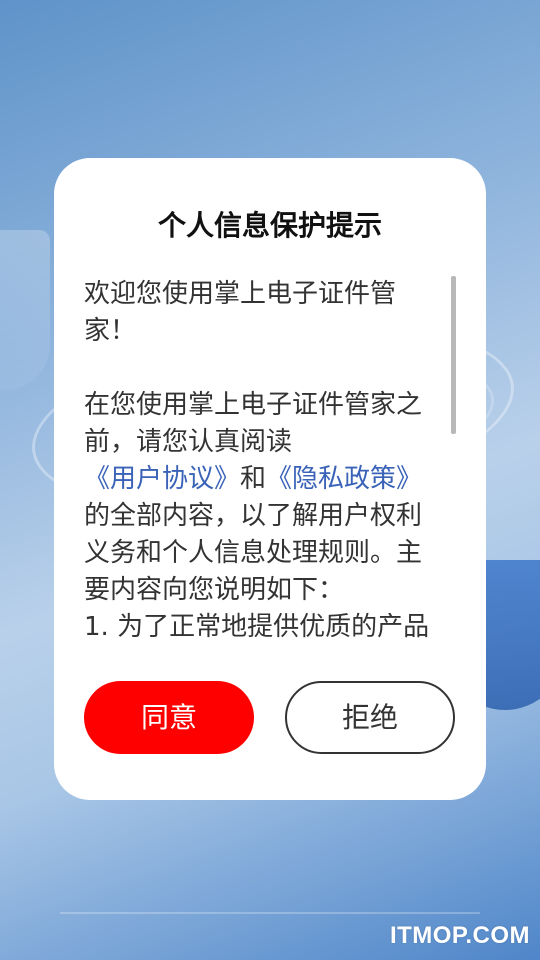  What do you see at coordinates (253, 553) in the screenshot?
I see `rights-text: 的全部内容，以了解用户权利义务和个人信息处理规则。主要内容向您说明如下：` at bounding box center [253, 553].